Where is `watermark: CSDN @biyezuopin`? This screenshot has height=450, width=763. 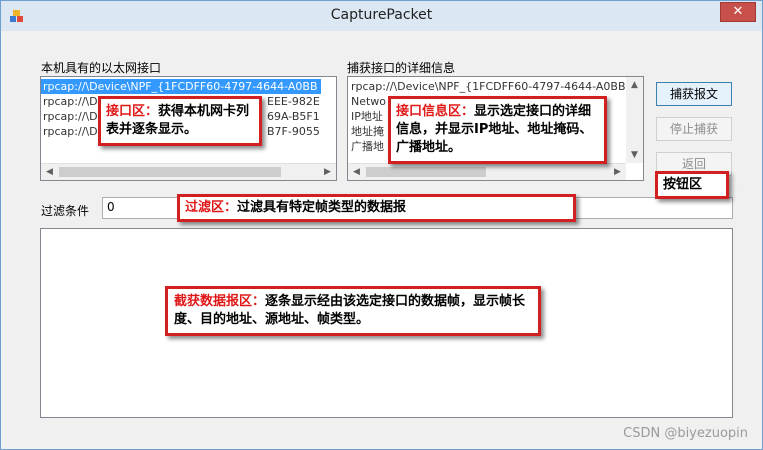 watermark: CSDN @biyezuopin is located at coordinates (685, 433).